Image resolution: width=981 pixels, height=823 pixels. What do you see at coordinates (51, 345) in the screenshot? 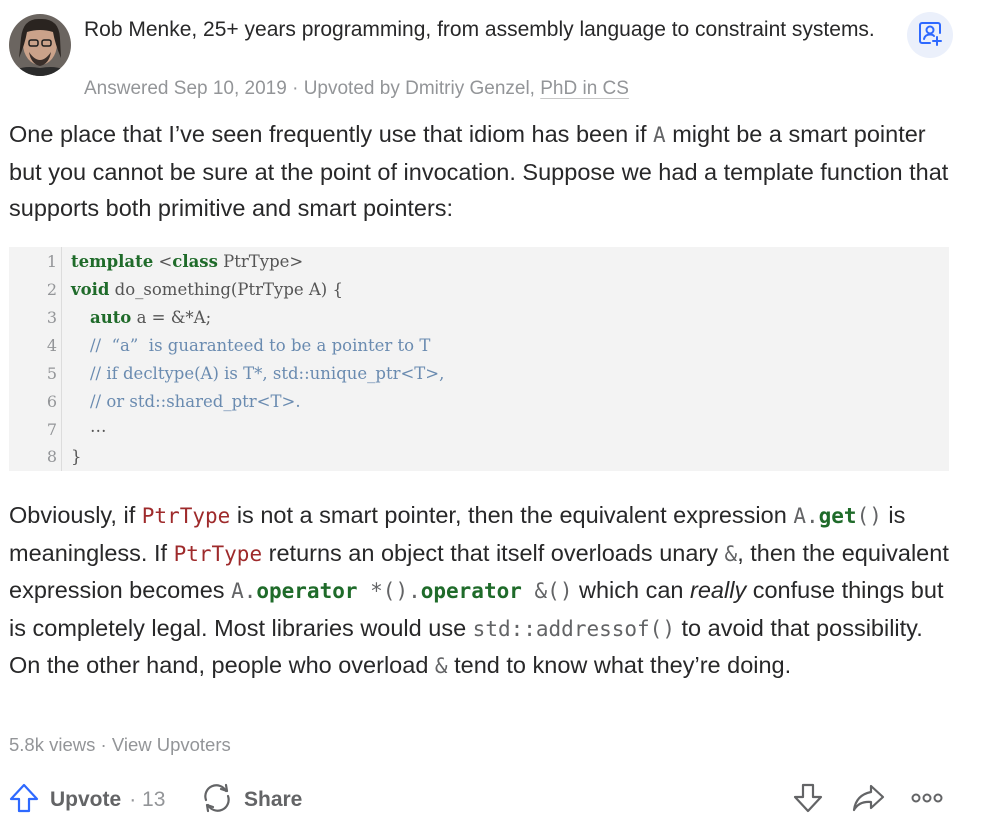
I see `line-number: 4` at bounding box center [51, 345].